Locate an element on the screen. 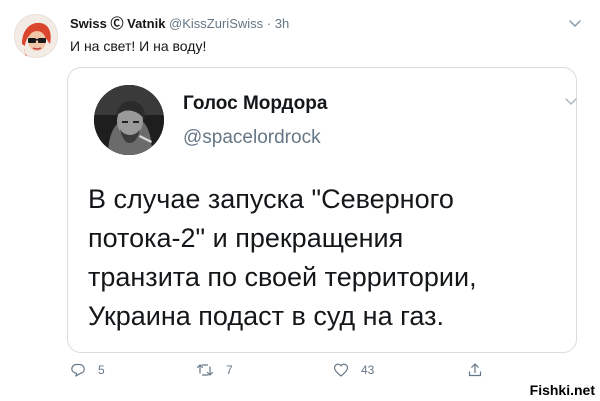 The width and height of the screenshot is (600, 401). avatar is located at coordinates (36, 36).